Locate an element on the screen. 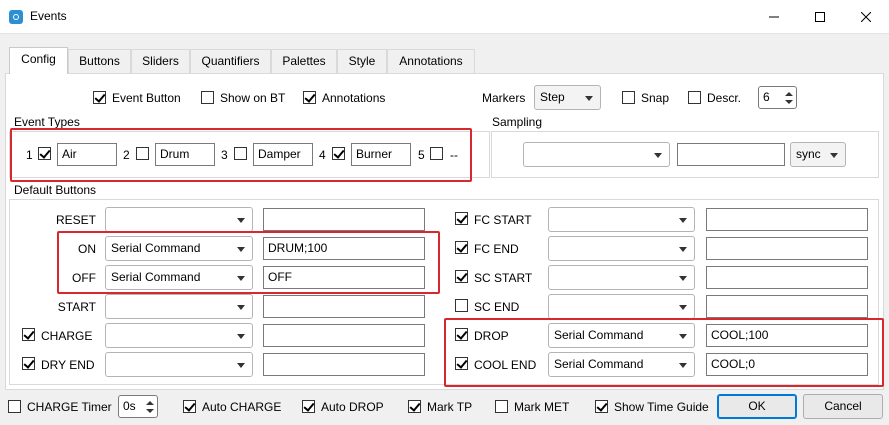 This screenshot has height=425, width=889. show-on-bt-label: Show on BT is located at coordinates (253, 98).